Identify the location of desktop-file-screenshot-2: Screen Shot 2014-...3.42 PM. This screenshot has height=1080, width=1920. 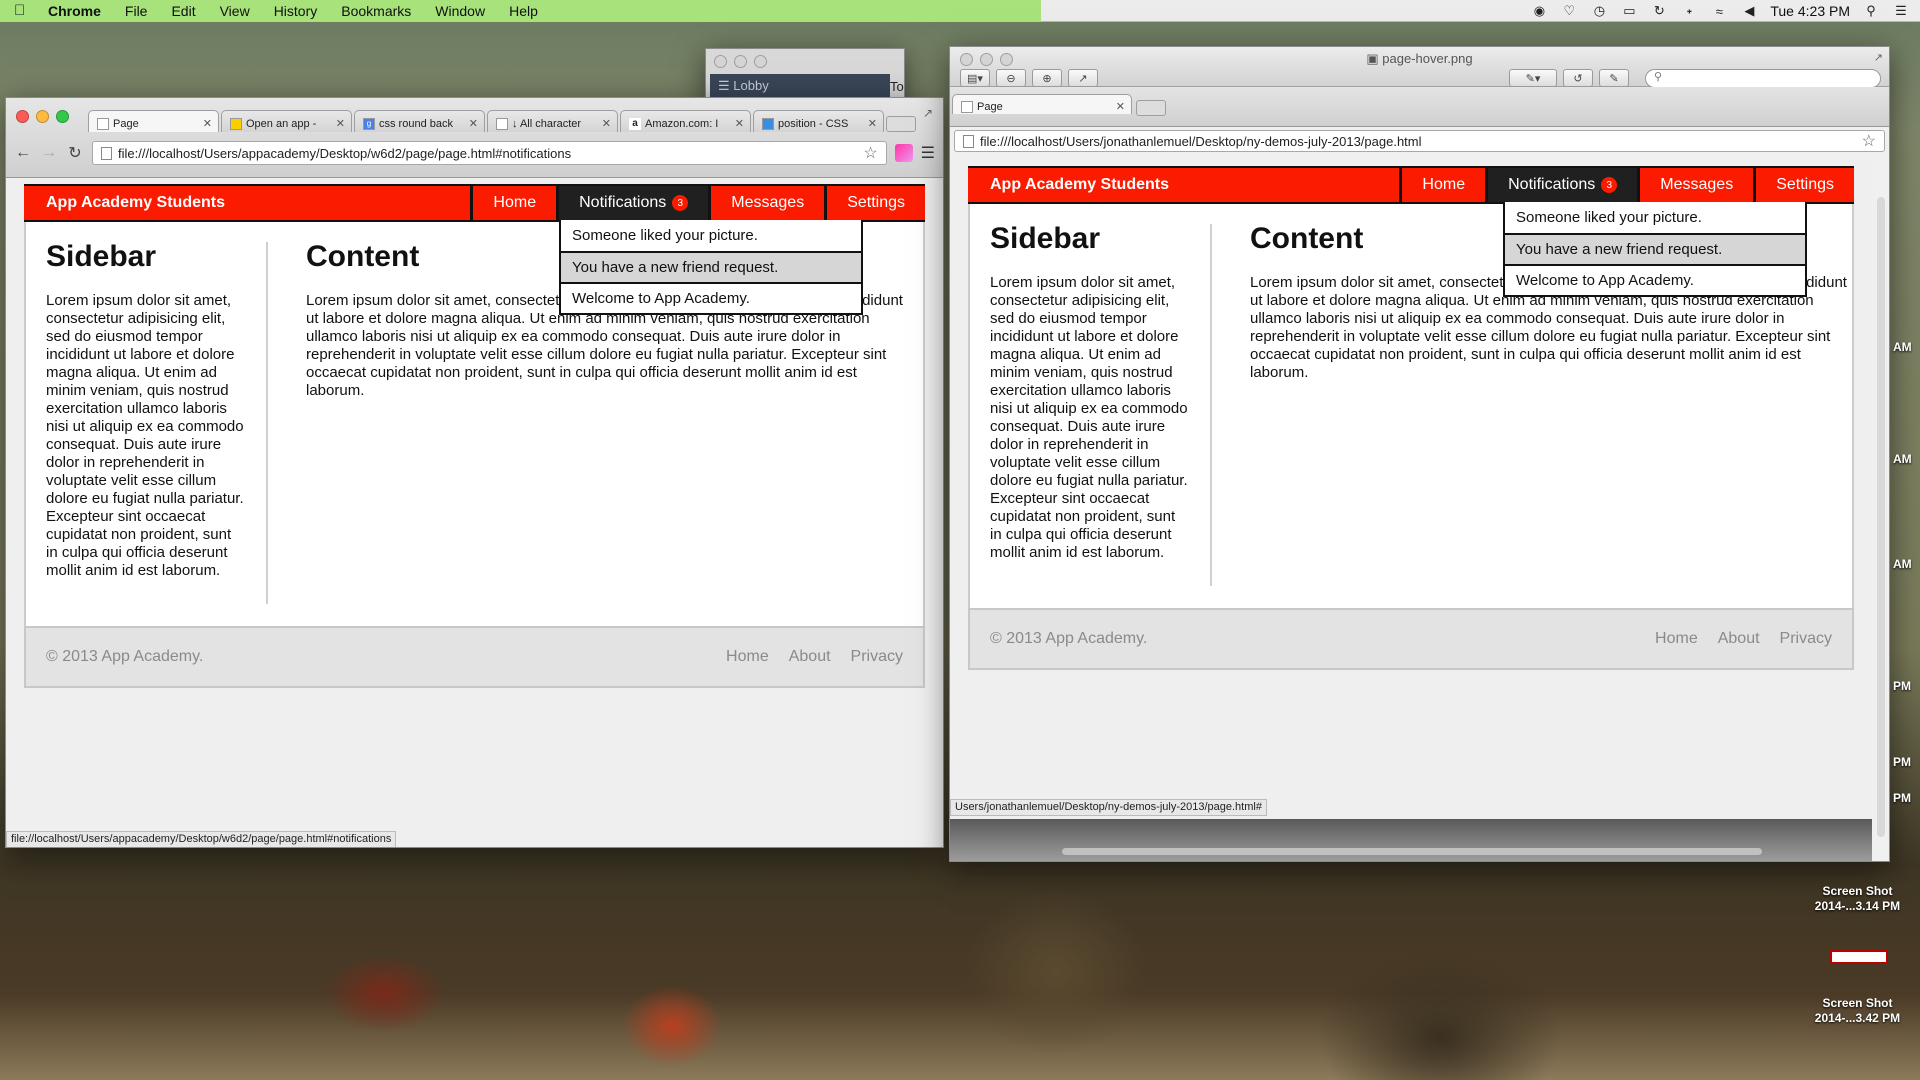
(1857, 1011).